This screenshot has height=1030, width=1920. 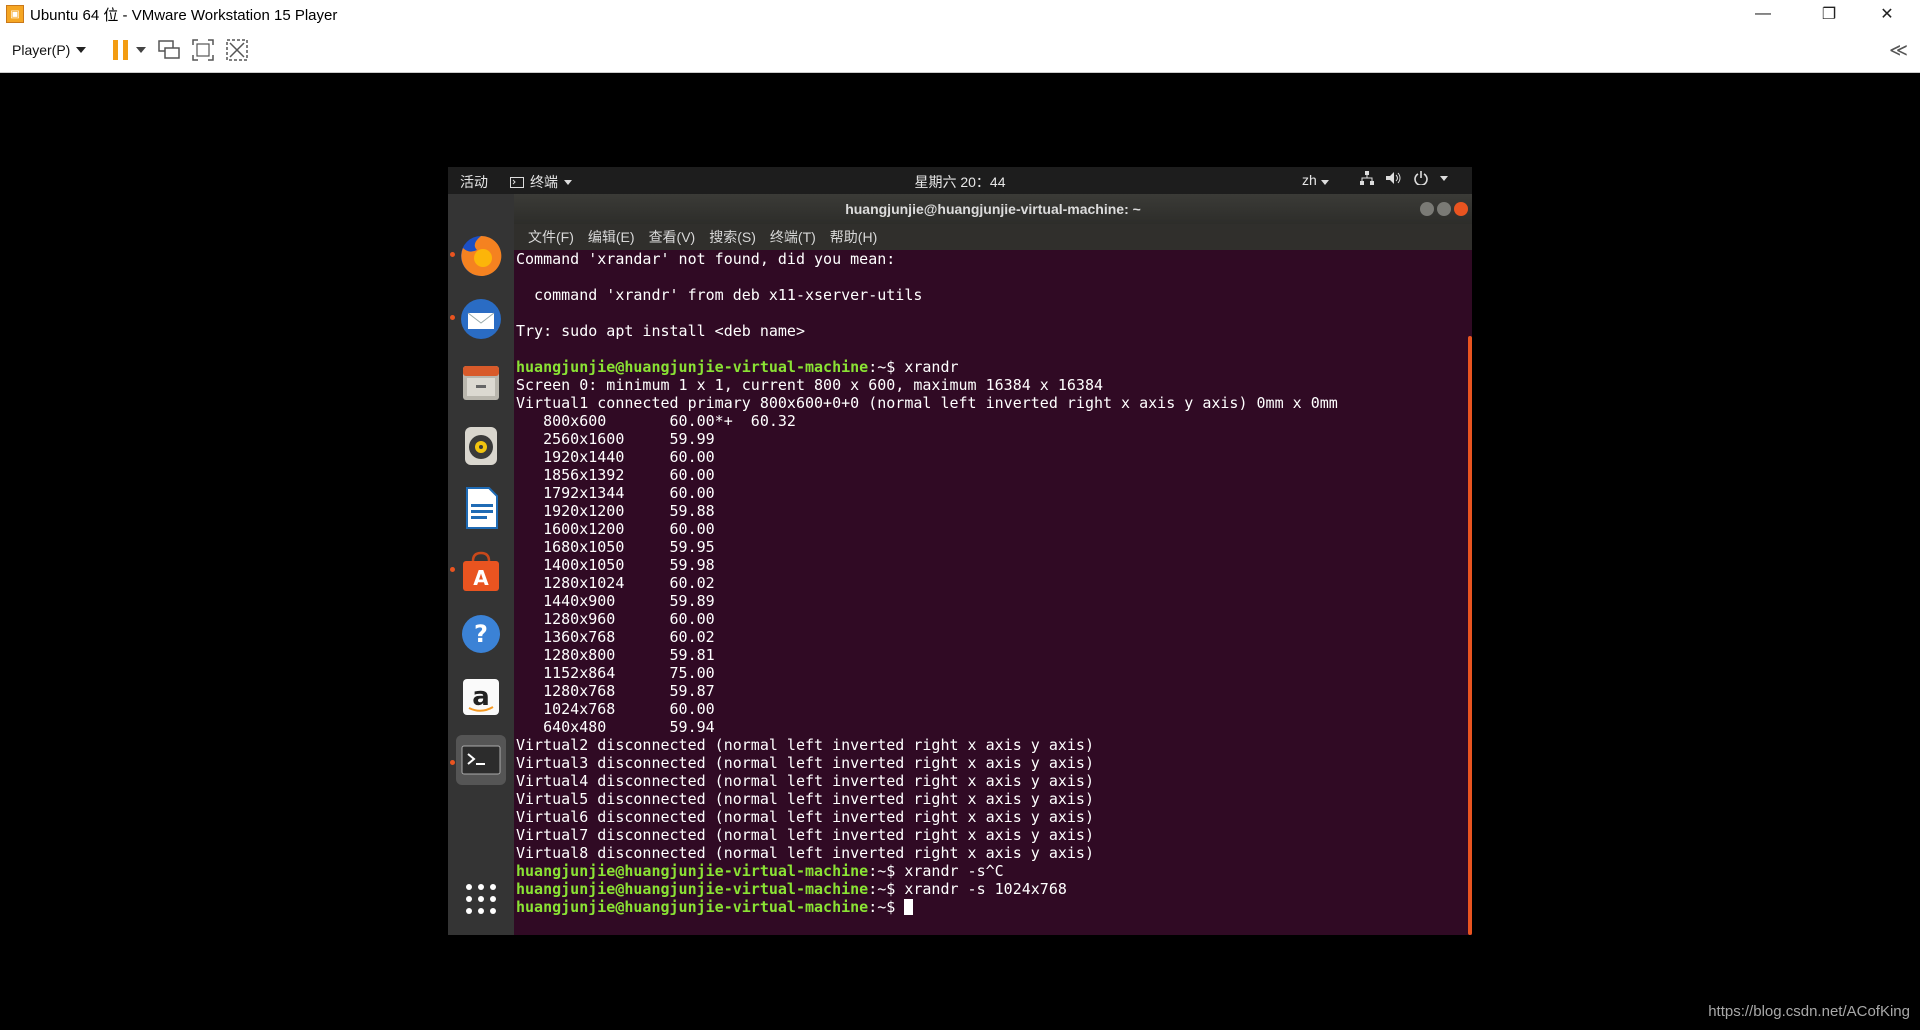 I want to click on close-button: ✕, so click(x=1887, y=14).